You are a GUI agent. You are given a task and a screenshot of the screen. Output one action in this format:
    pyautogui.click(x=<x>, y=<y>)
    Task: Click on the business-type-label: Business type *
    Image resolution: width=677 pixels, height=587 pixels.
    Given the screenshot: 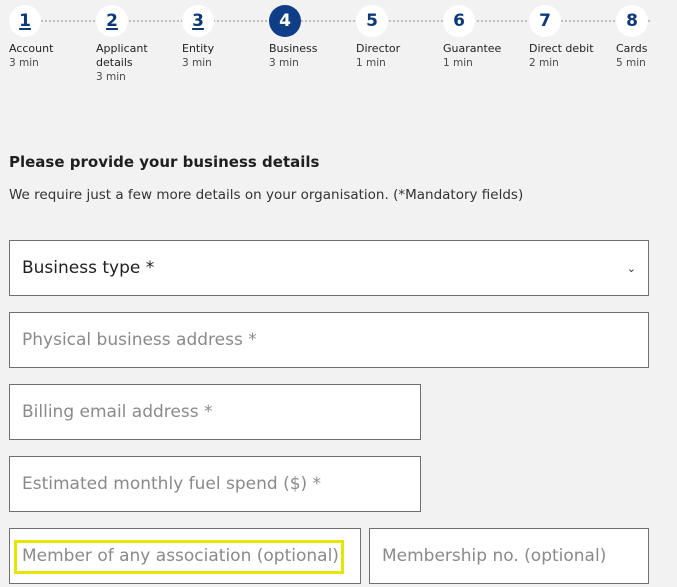 What is the action you would take?
    pyautogui.click(x=88, y=268)
    